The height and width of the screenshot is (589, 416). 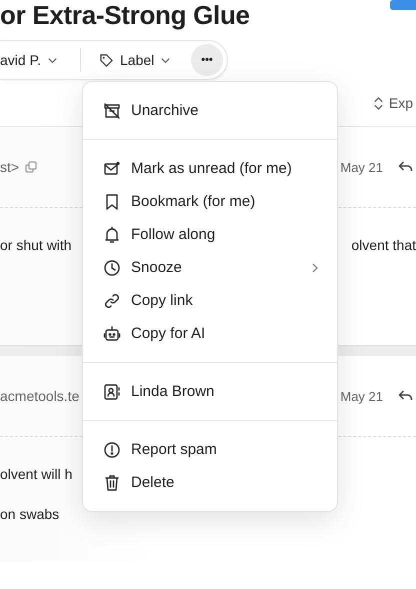 What do you see at coordinates (125, 15) in the screenshot?
I see `page-title: or Extra-Strong Glue` at bounding box center [125, 15].